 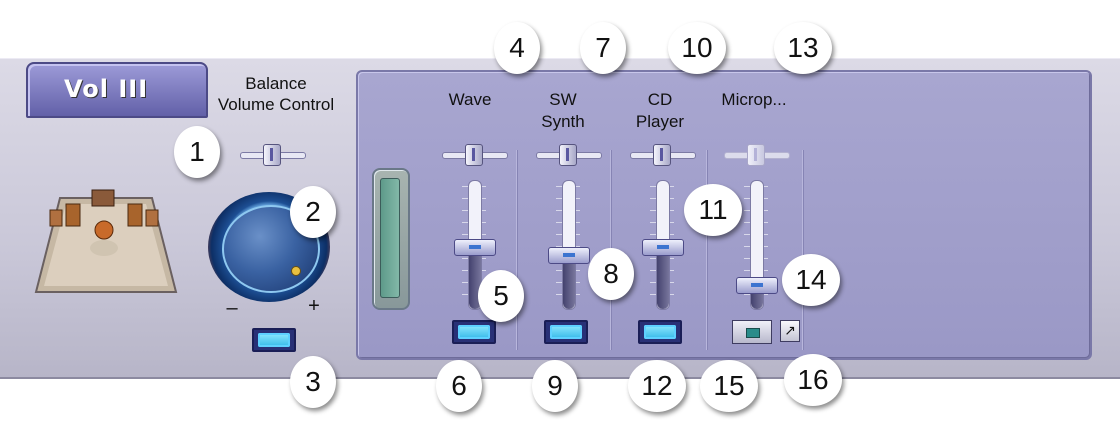 What do you see at coordinates (274, 340) in the screenshot?
I see `master-mute-button` at bounding box center [274, 340].